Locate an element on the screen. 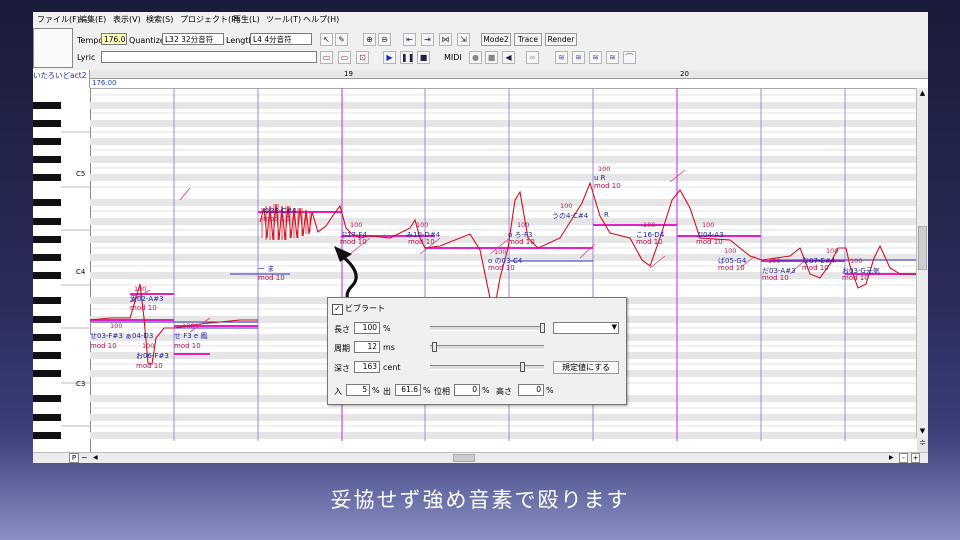 The height and width of the screenshot is (540, 960). note-vel-3: 100 is located at coordinates (422, 225).